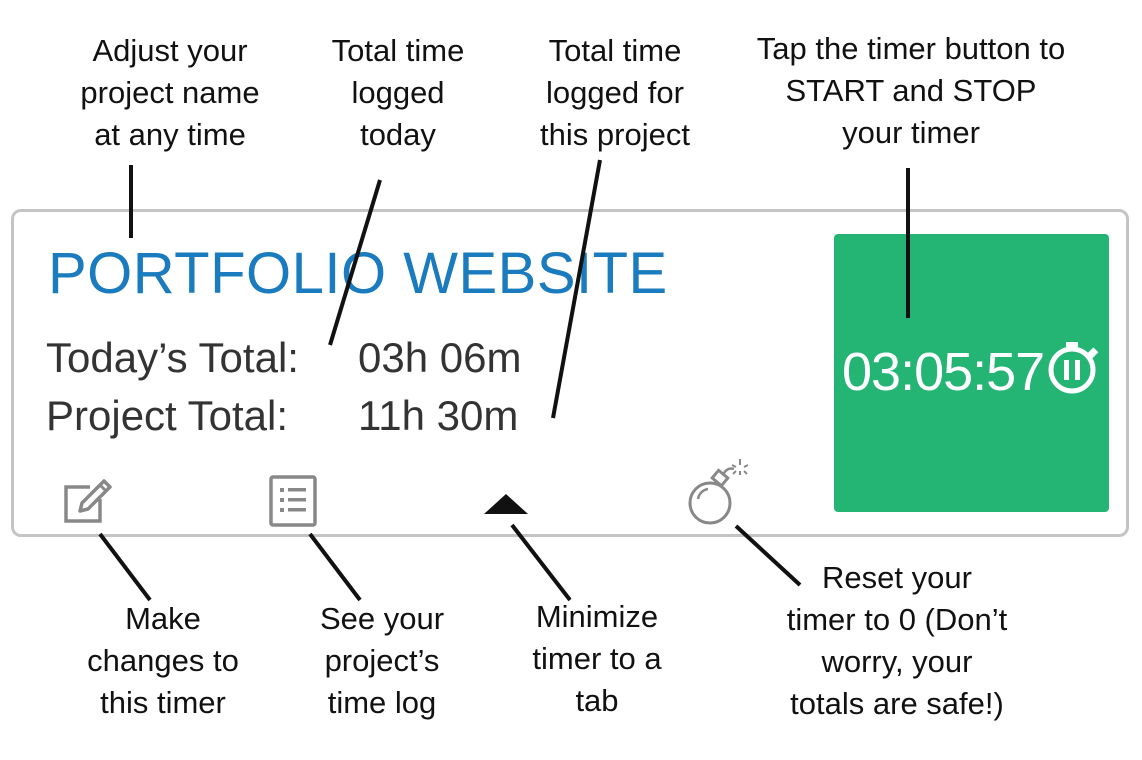  What do you see at coordinates (382, 660) in the screenshot?
I see `annotation-time-log: See your project’s time log` at bounding box center [382, 660].